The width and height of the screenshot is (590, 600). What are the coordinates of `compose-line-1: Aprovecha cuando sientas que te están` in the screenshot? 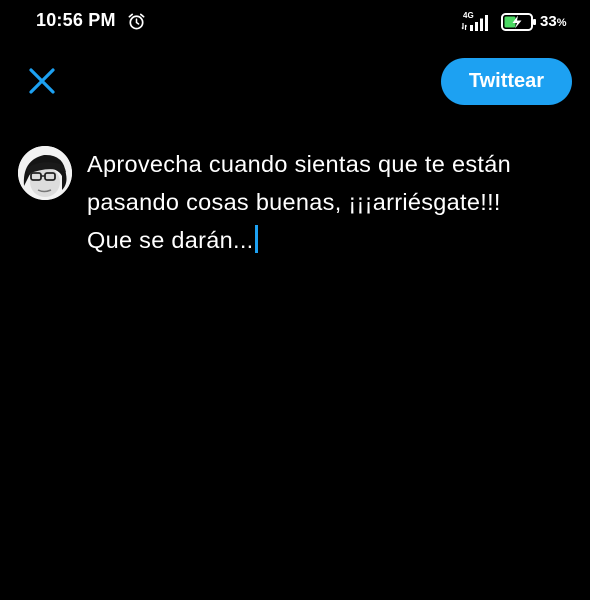 It's located at (299, 164).